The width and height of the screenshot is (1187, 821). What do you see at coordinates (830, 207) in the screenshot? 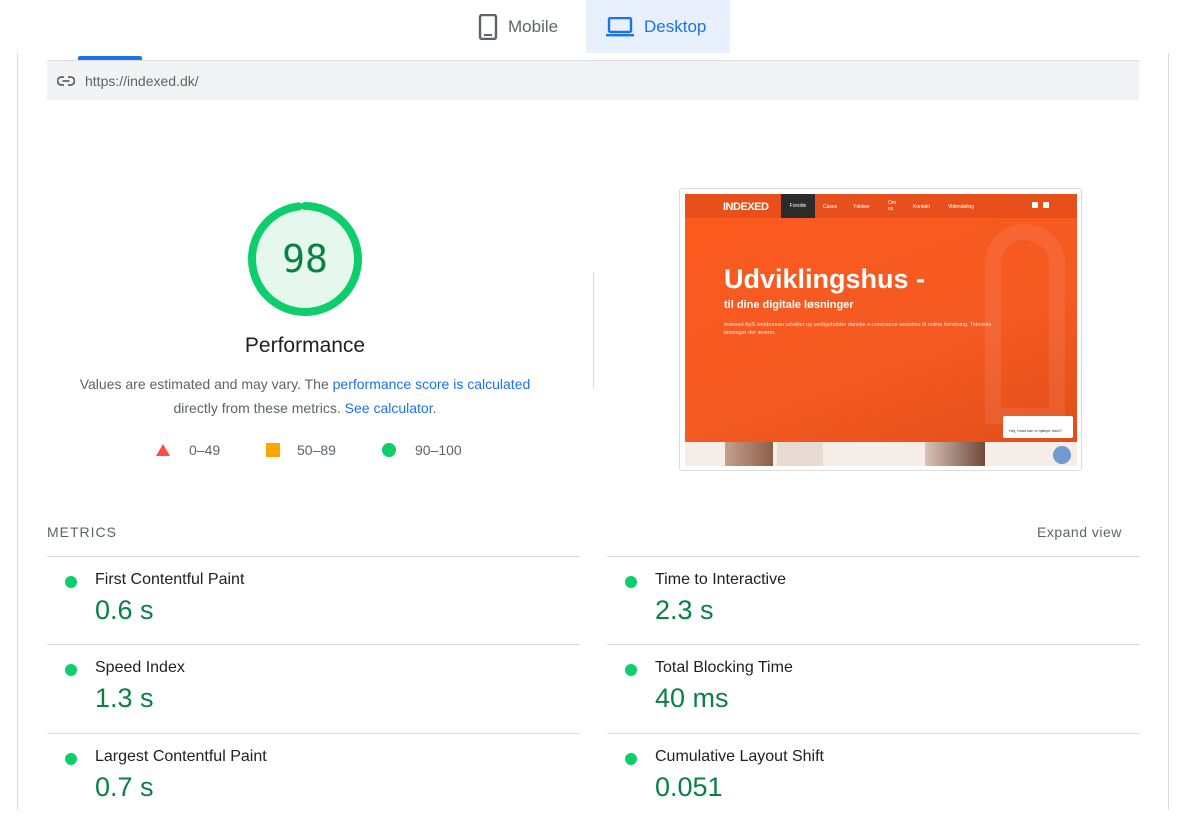
I see `site-nav-item: Cases` at bounding box center [830, 207].